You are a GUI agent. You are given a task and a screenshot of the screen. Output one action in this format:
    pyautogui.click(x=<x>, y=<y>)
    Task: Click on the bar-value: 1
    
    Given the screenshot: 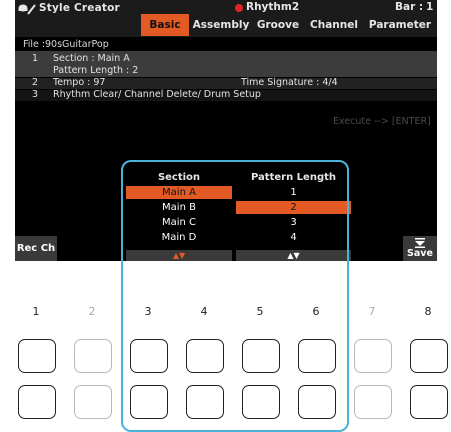 What is the action you would take?
    pyautogui.click(x=430, y=7)
    